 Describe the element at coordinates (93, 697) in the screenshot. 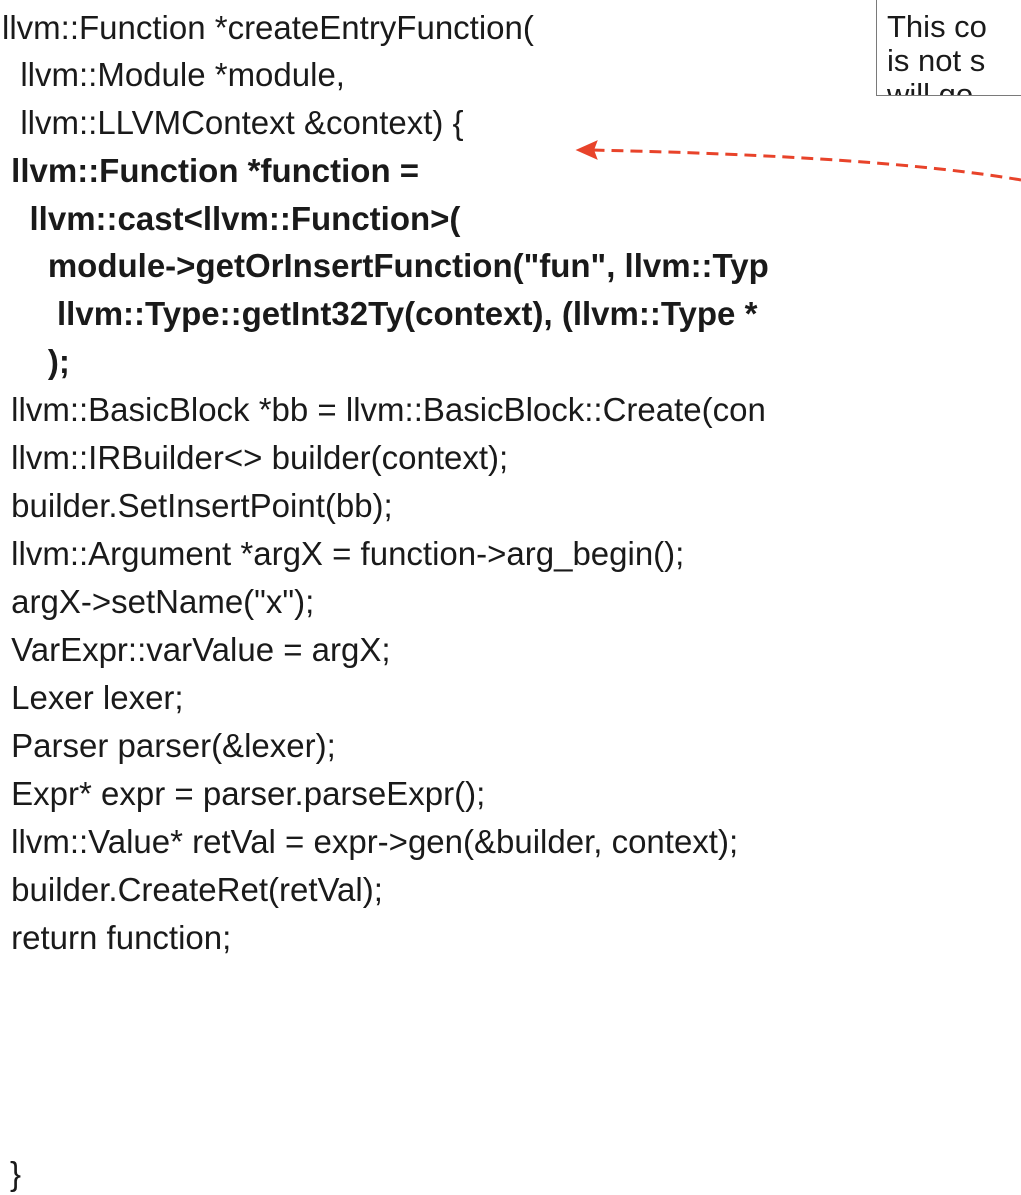

I see `code-line-15: Lexer lexer;` at that location.